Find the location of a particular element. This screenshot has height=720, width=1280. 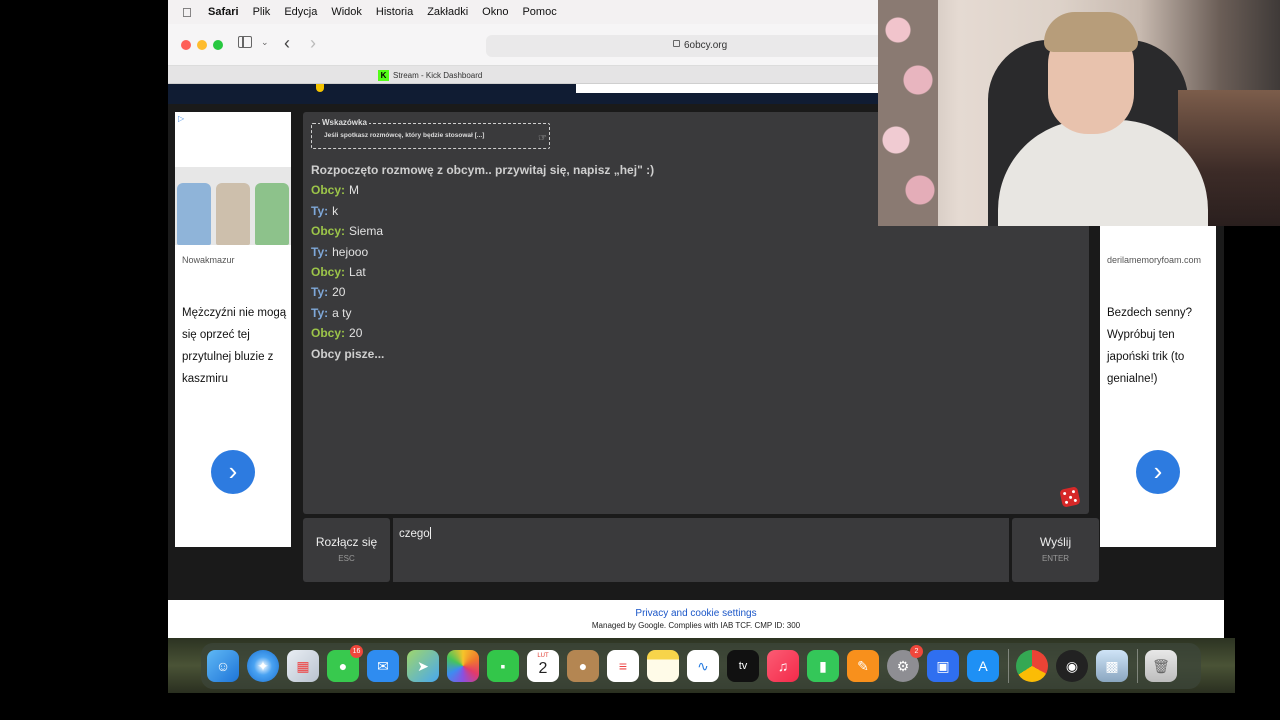

forward-button: › is located at coordinates (313, 43).